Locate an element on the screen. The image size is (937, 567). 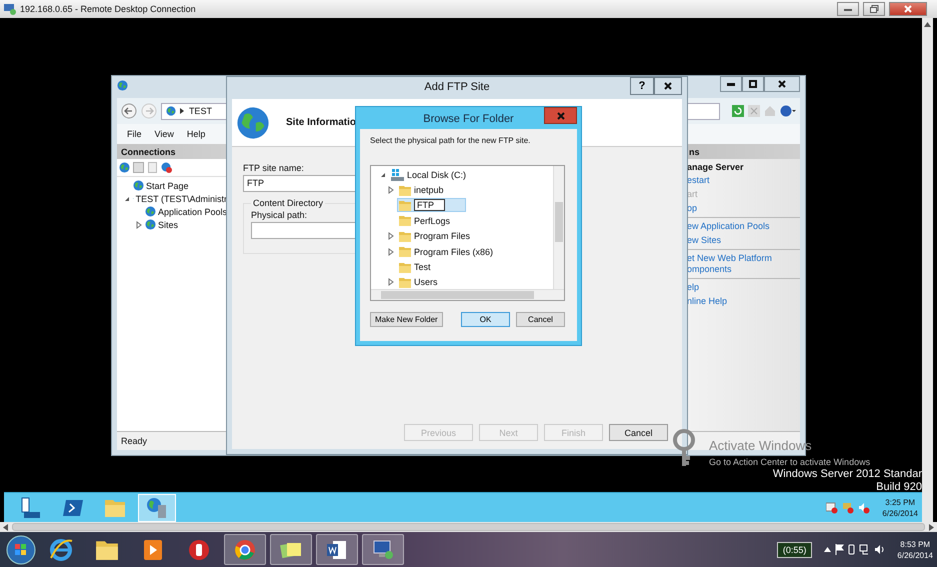
field-label: FTP site name: is located at coordinates (273, 168).